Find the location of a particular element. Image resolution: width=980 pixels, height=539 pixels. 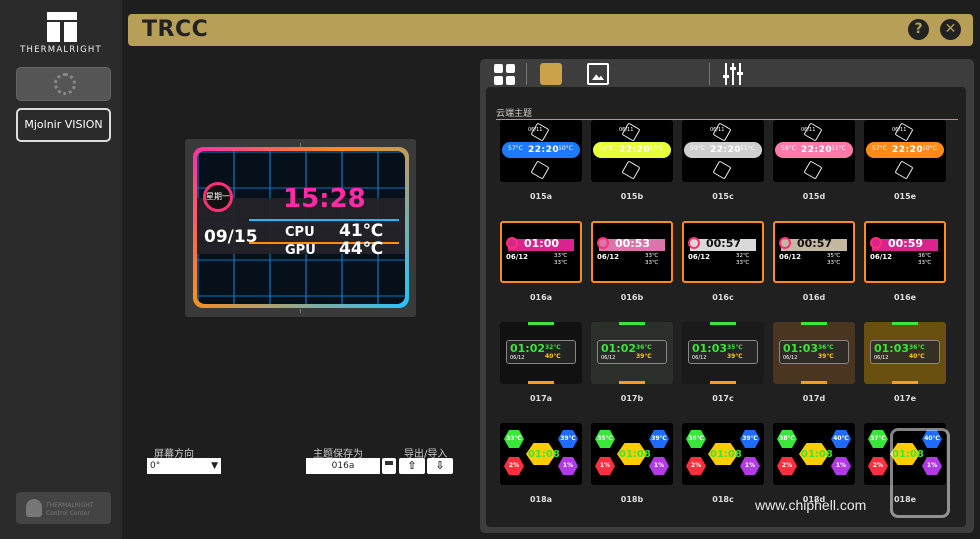

weekday-badge: 星期一 is located at coordinates (218, 197).